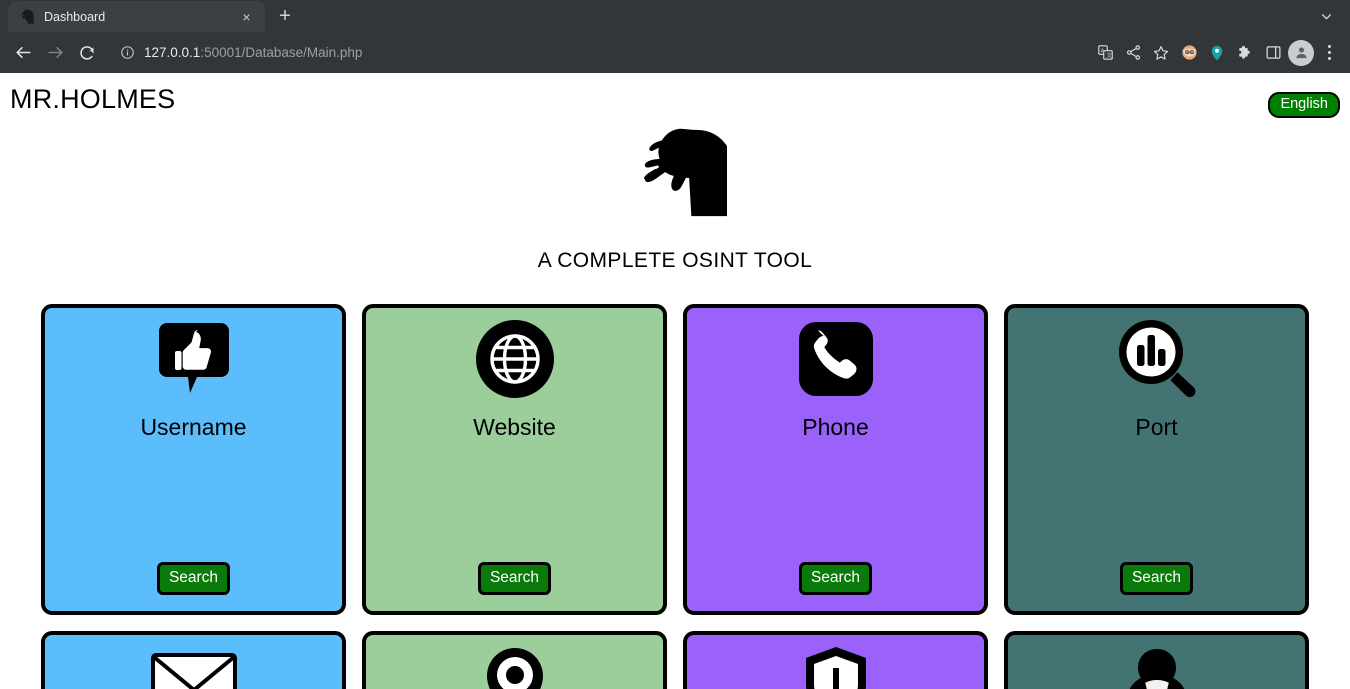 Image resolution: width=1350 pixels, height=689 pixels. Describe the element at coordinates (127, 53) in the screenshot. I see `info-circle-icon` at that location.